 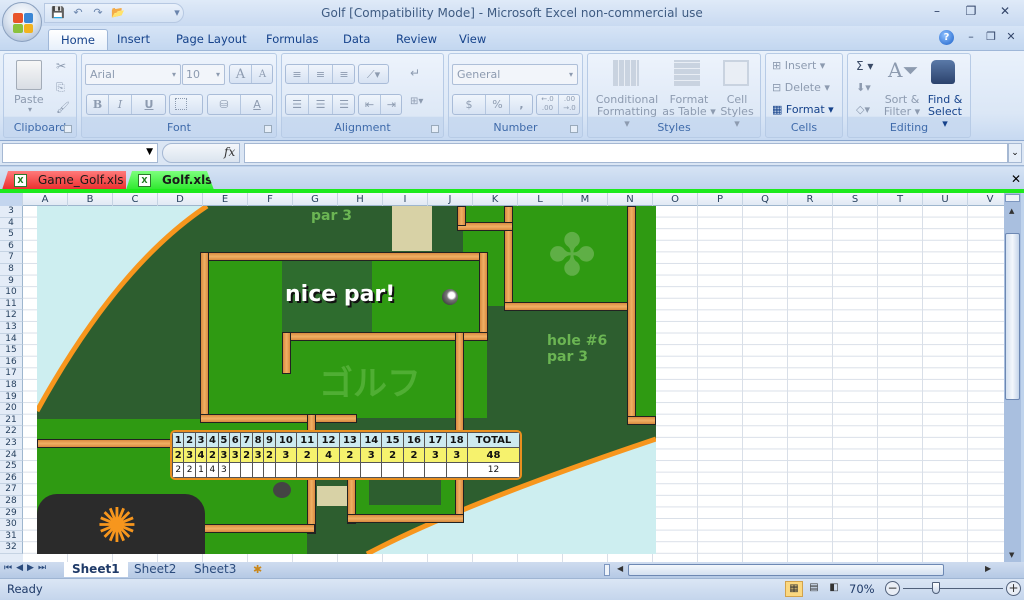 I want to click on column-header-n: N, so click(x=630, y=199).